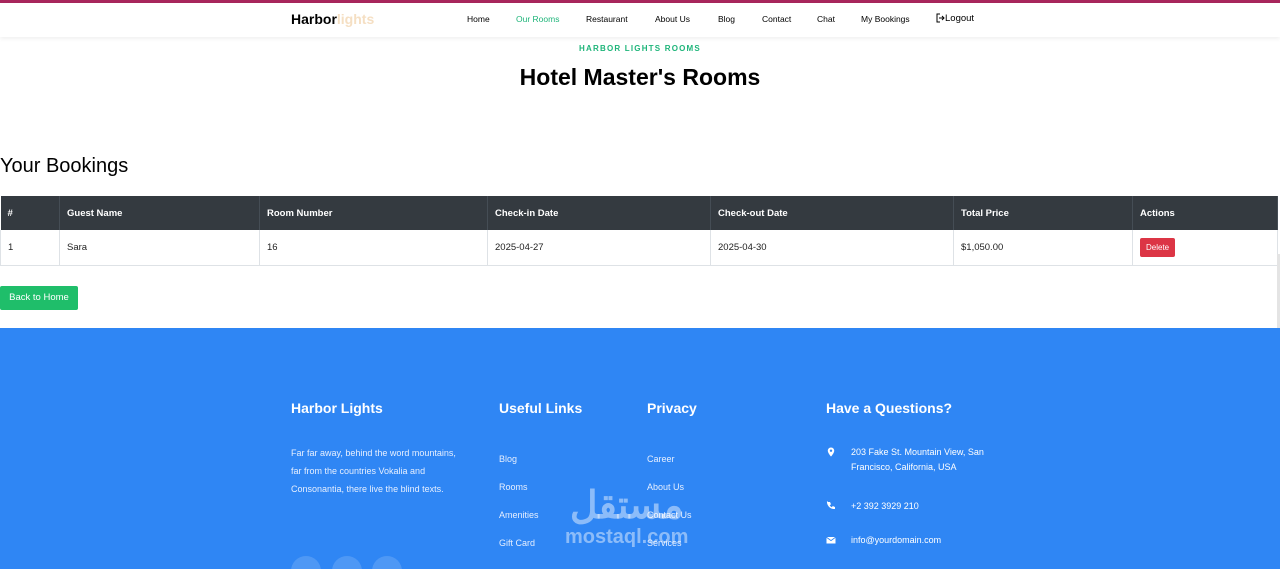 Image resolution: width=1280 pixels, height=586 pixels. Describe the element at coordinates (831, 452) in the screenshot. I see `map-marker-icon` at that location.